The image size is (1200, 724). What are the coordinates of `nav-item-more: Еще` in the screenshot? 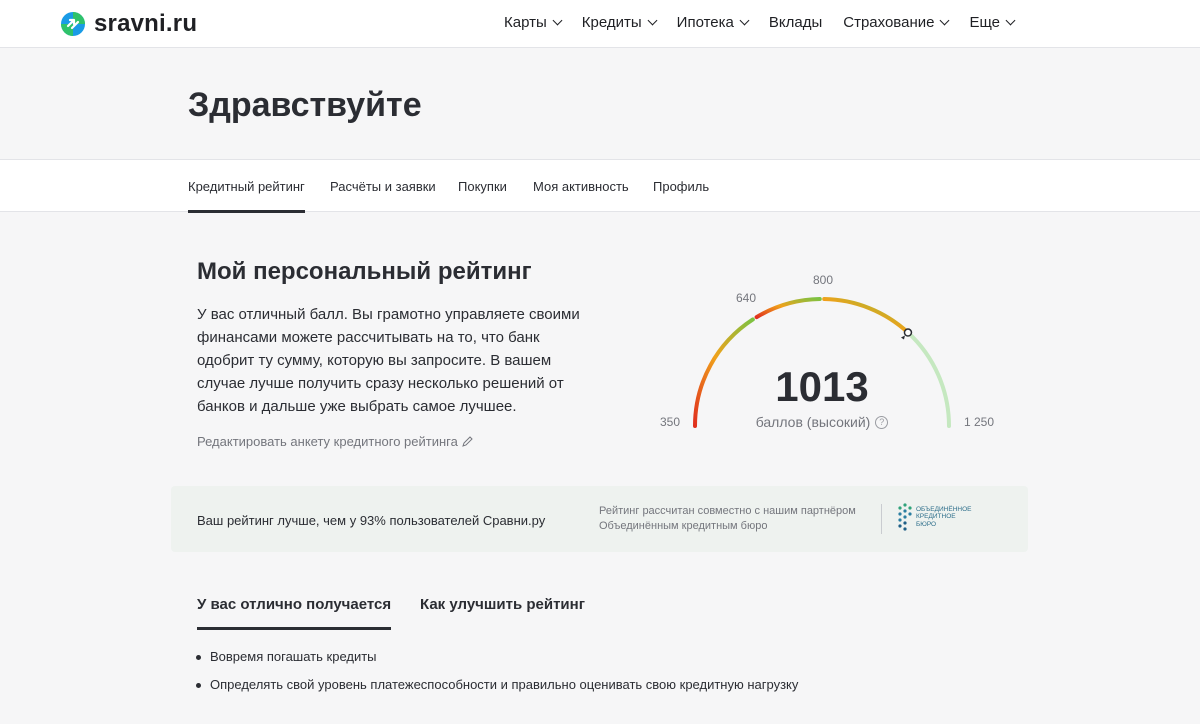 It's located at (992, 22).